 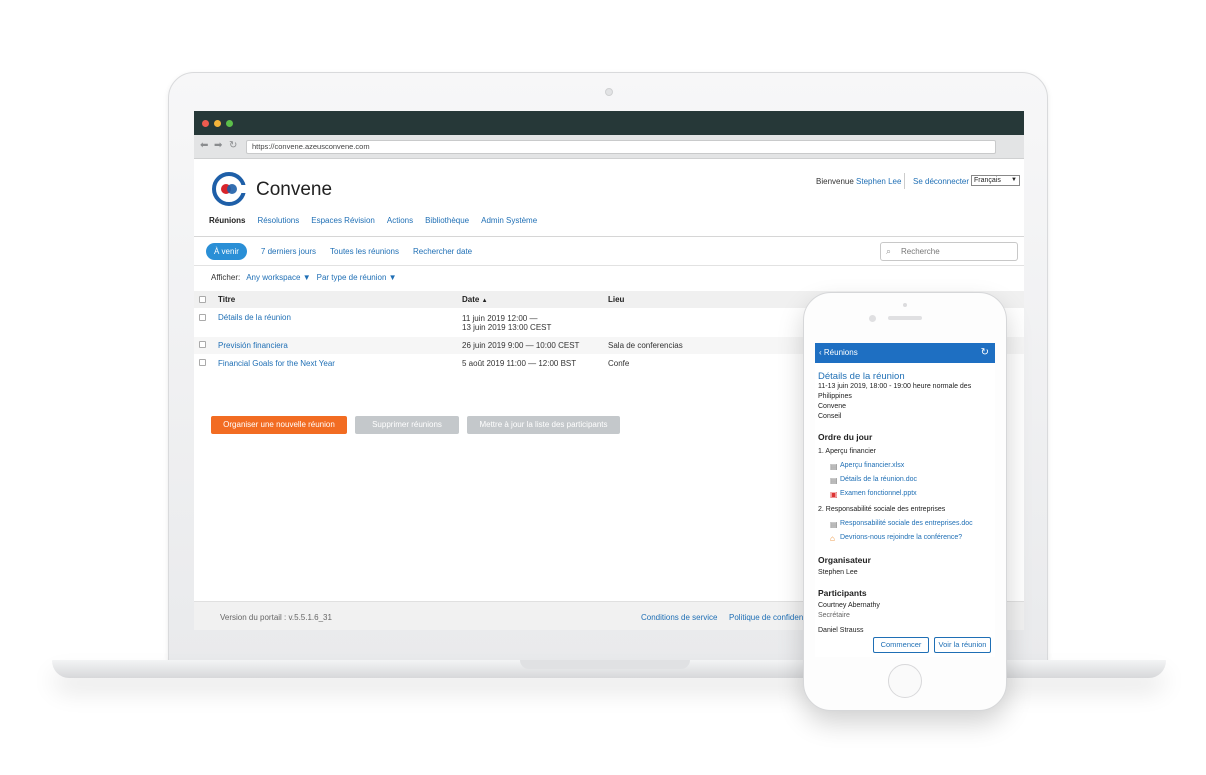 I want to click on convene-logo-icon, so click(x=229, y=189).